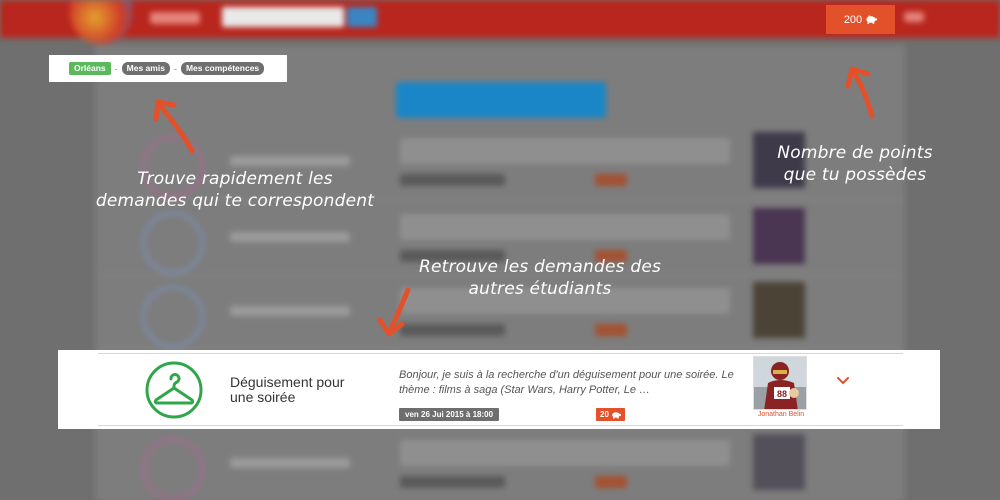 The height and width of the screenshot is (500, 1000). Describe the element at coordinates (610, 414) in the screenshot. I see `request-points-badge: 20` at that location.